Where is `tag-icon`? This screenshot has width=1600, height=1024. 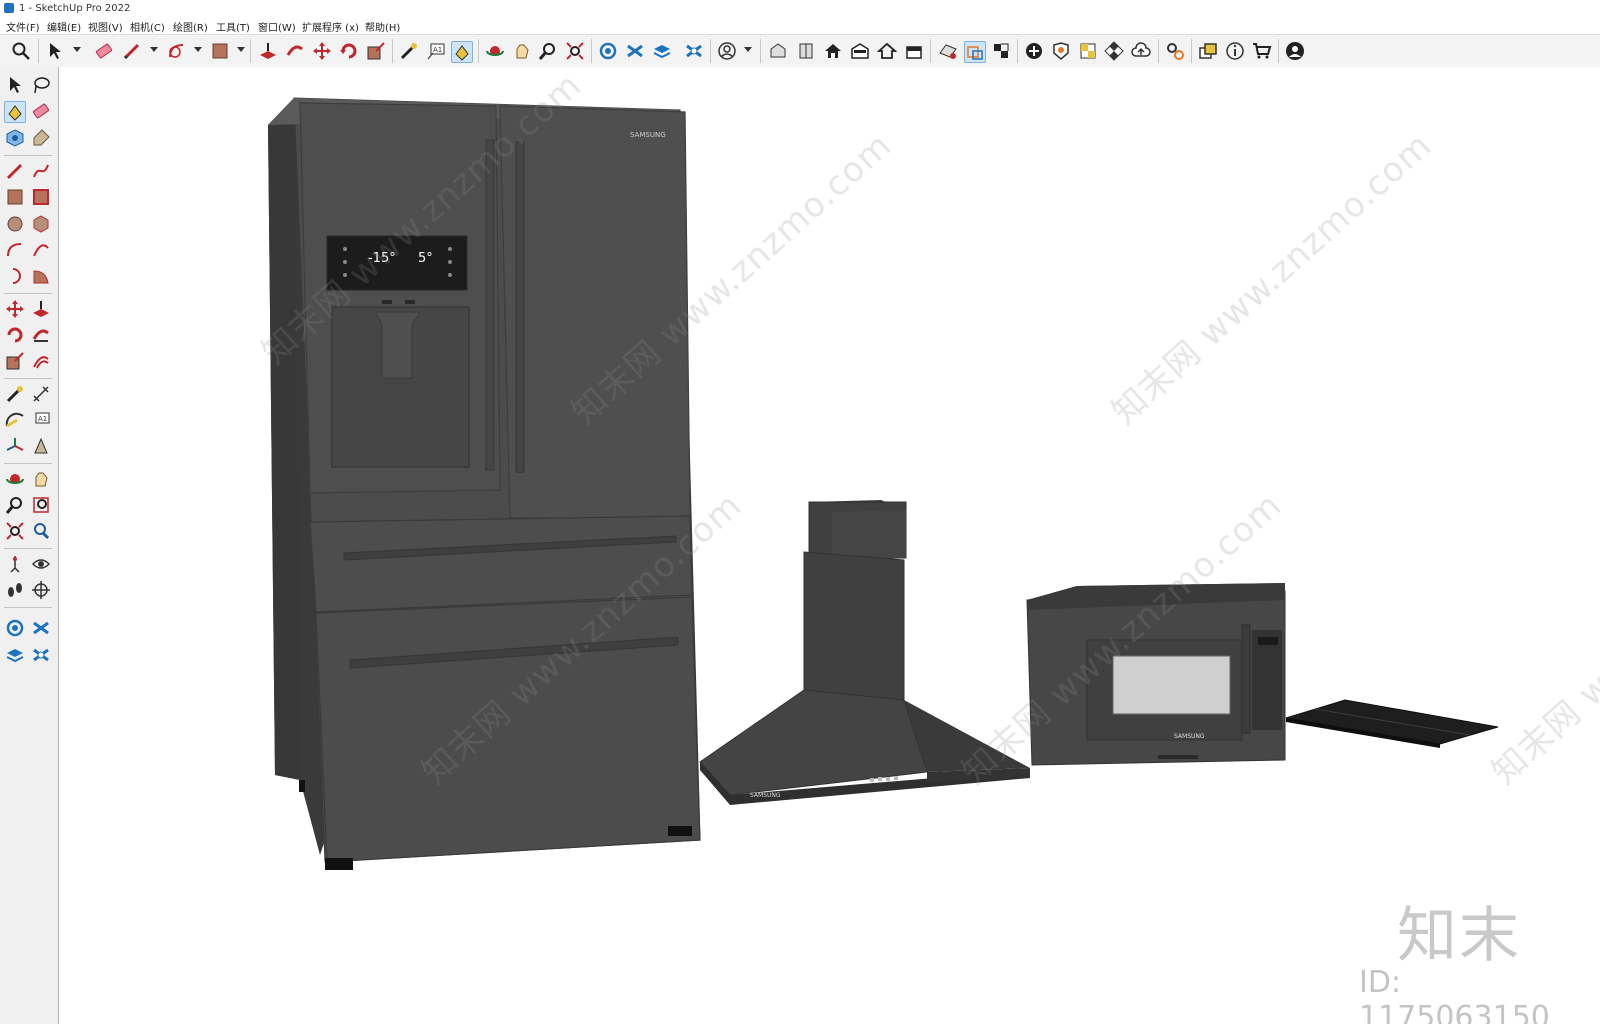
tag-icon is located at coordinates (41, 138).